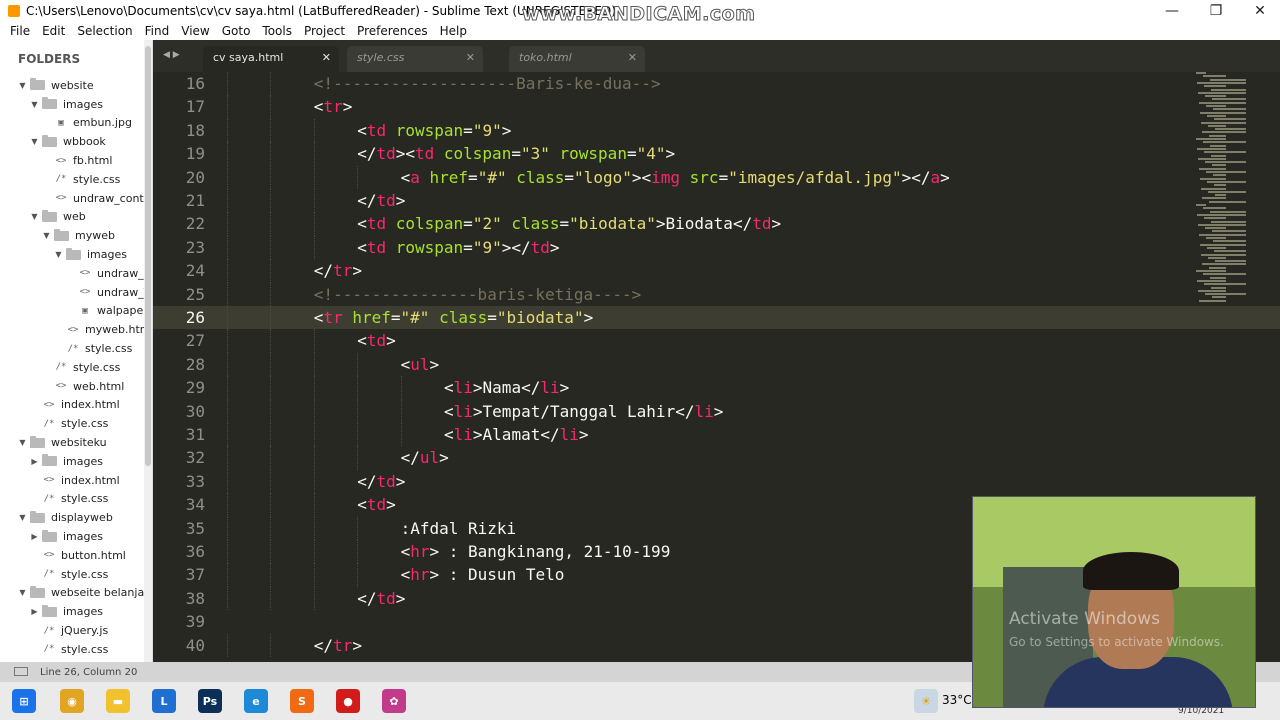 The image size is (1280, 720). I want to click on sidebar-file: <> myweb.htm, so click(76, 329).